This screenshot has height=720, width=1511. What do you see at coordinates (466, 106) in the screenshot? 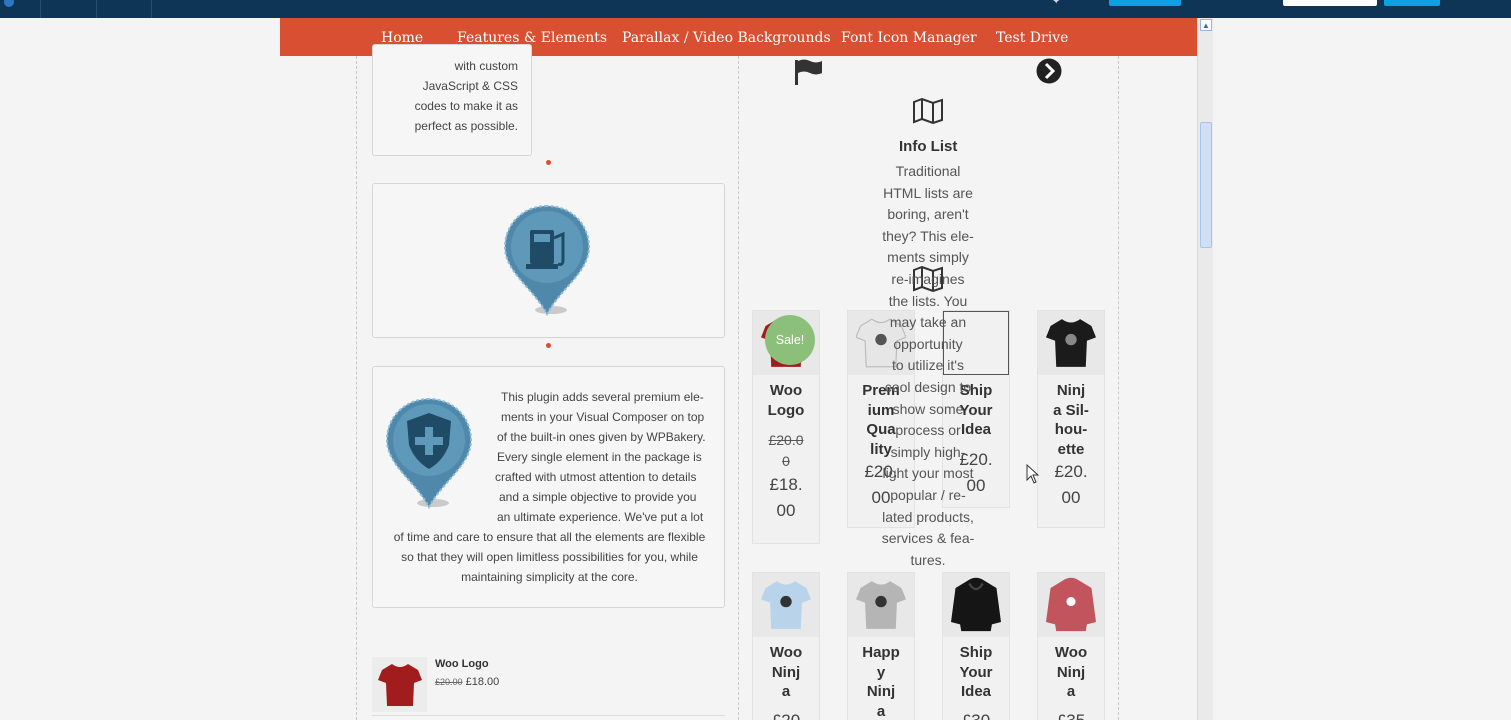
I see `card-text-line: codes to make it as` at bounding box center [466, 106].